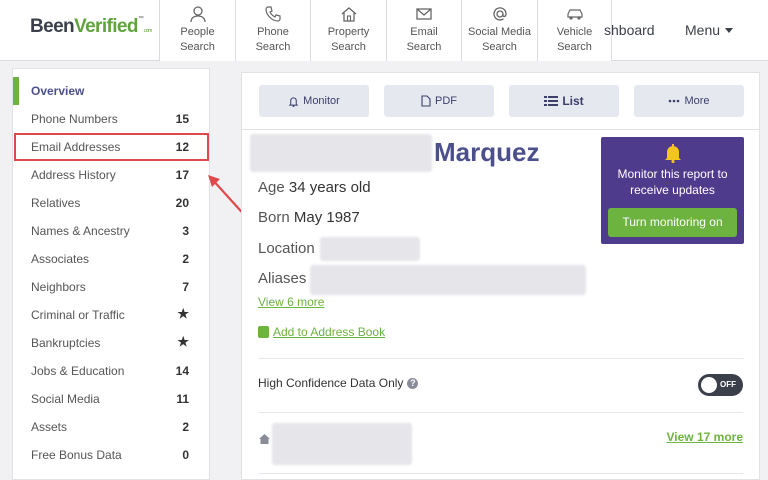 The image size is (768, 480). Describe the element at coordinates (423, 30) in the screenshot. I see `nav-tab-email-search: Email Search` at that location.